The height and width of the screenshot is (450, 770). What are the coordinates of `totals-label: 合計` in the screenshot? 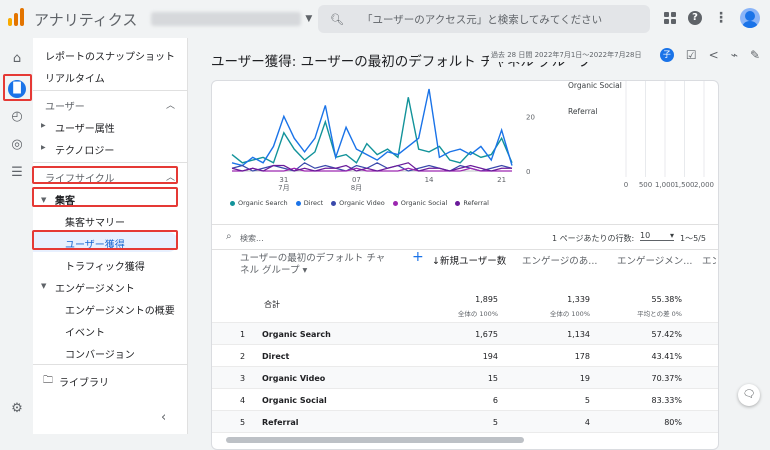 It's located at (272, 304).